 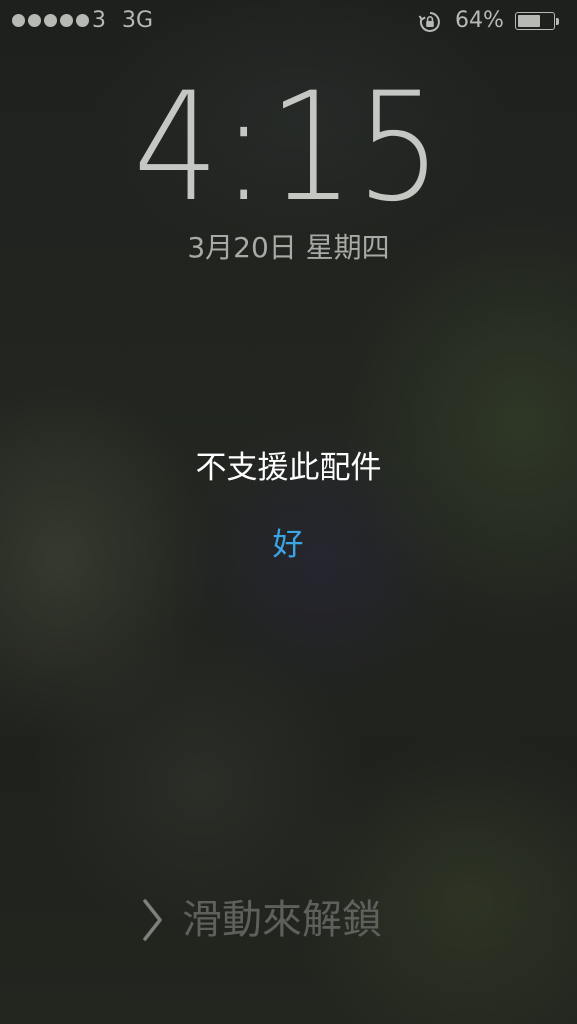 I want to click on battery-fill, so click(x=529, y=21).